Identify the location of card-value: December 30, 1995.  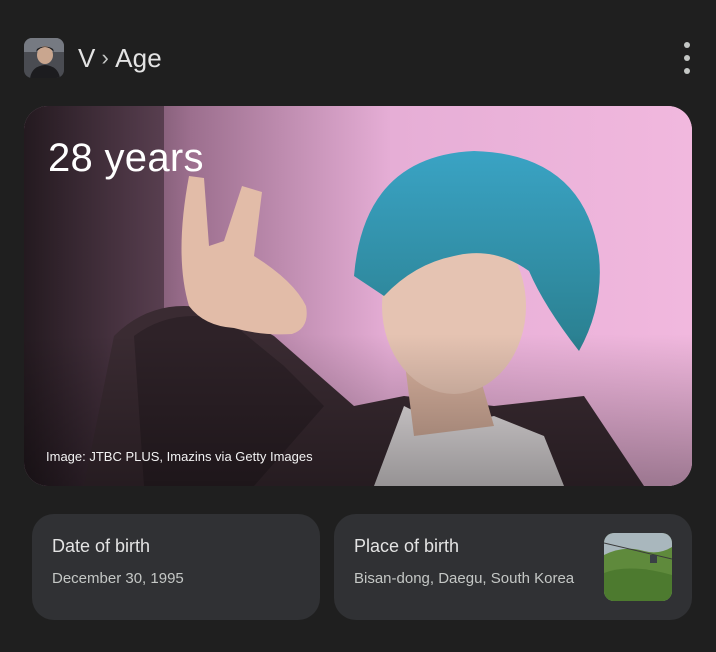
(118, 578).